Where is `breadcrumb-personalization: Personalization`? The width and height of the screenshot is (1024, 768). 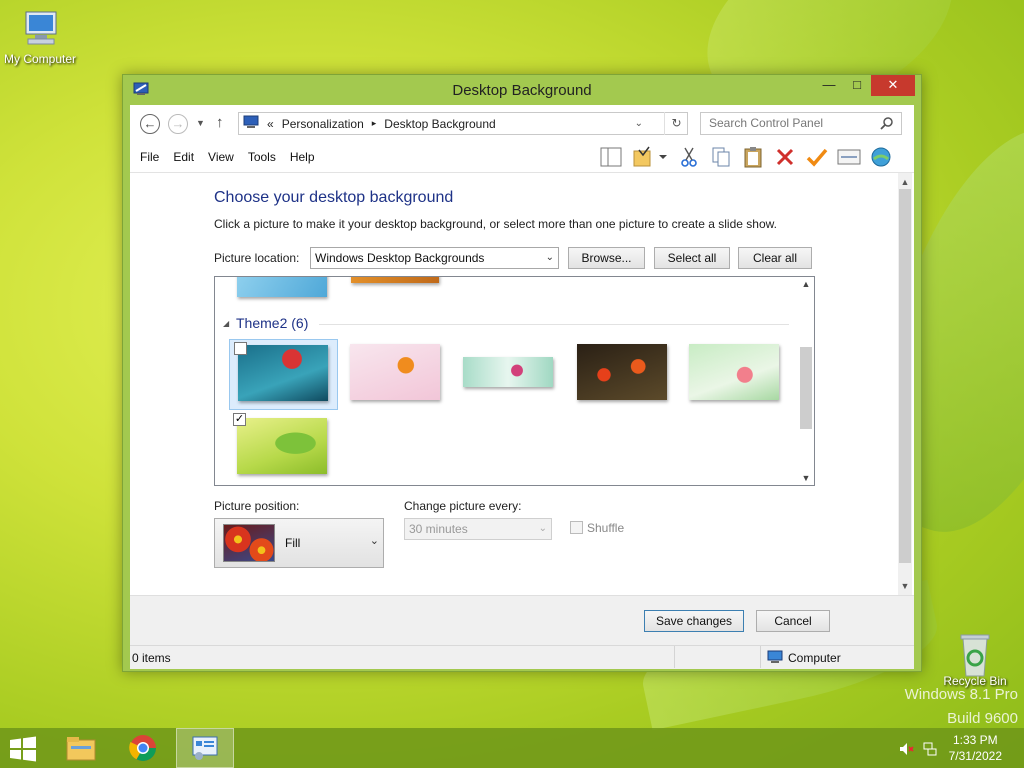 breadcrumb-personalization: Personalization is located at coordinates (323, 124).